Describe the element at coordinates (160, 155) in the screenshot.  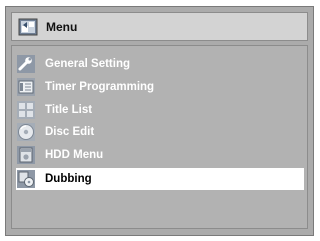
I see `menu-item-hdd-menu: HDD Menu` at that location.